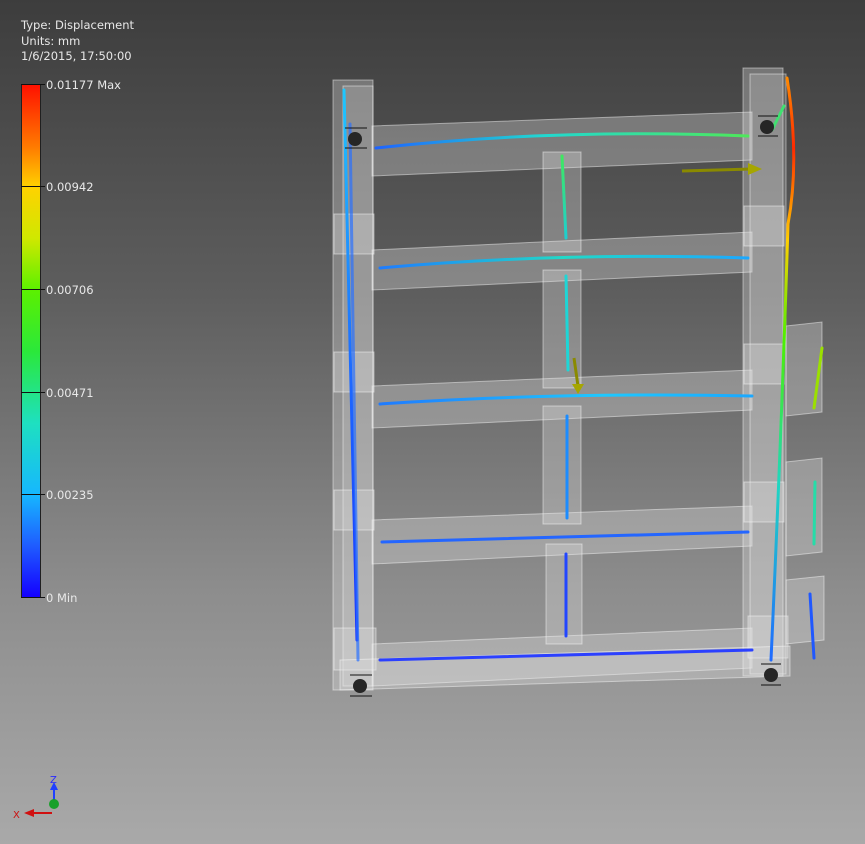  What do you see at coordinates (814, 513) in the screenshot?
I see `disp-line-side` at bounding box center [814, 513].